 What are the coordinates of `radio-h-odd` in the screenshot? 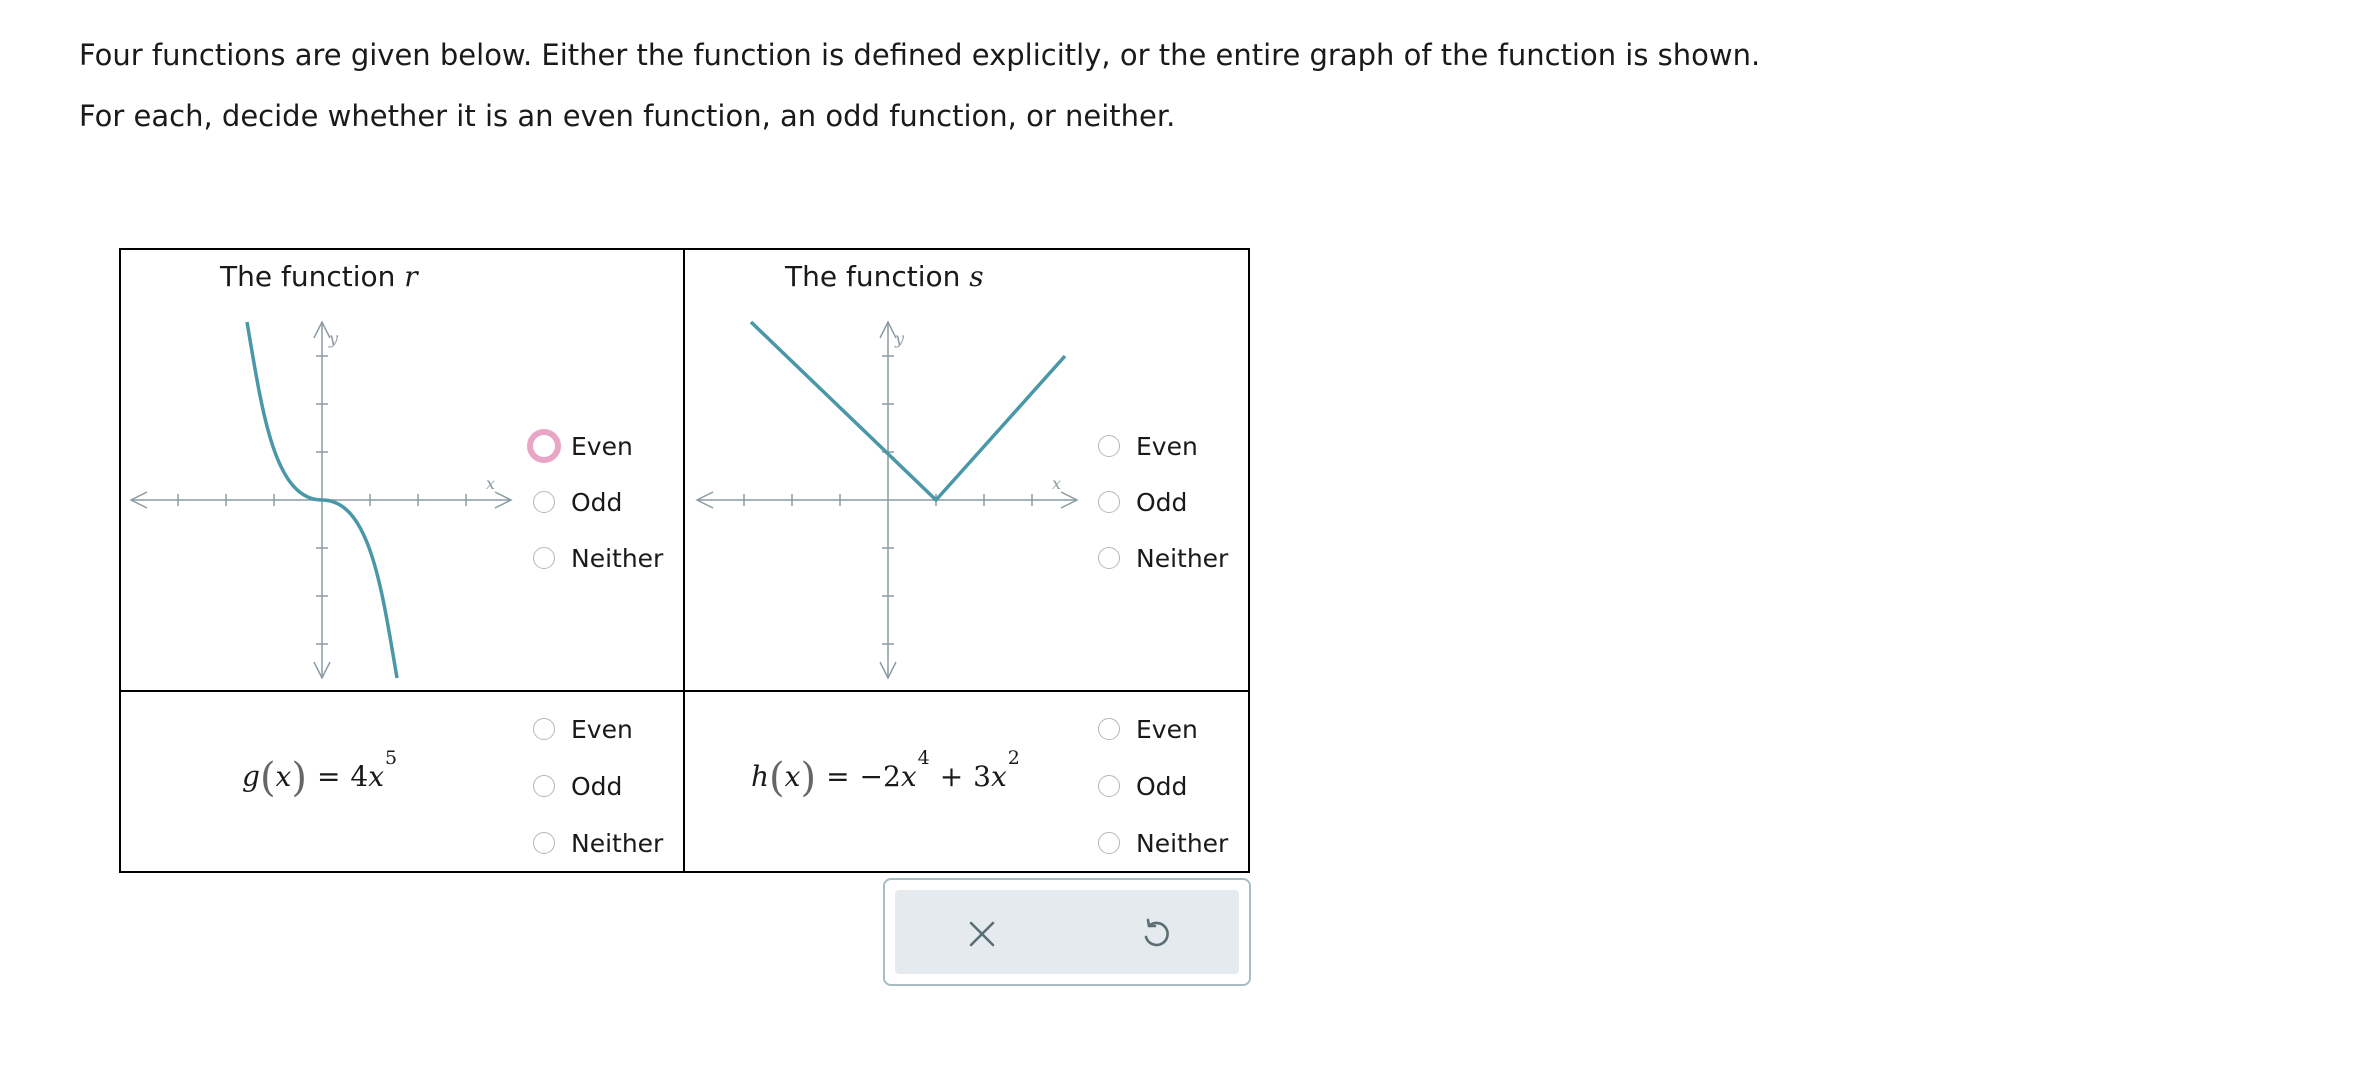 It's located at (1109, 786).